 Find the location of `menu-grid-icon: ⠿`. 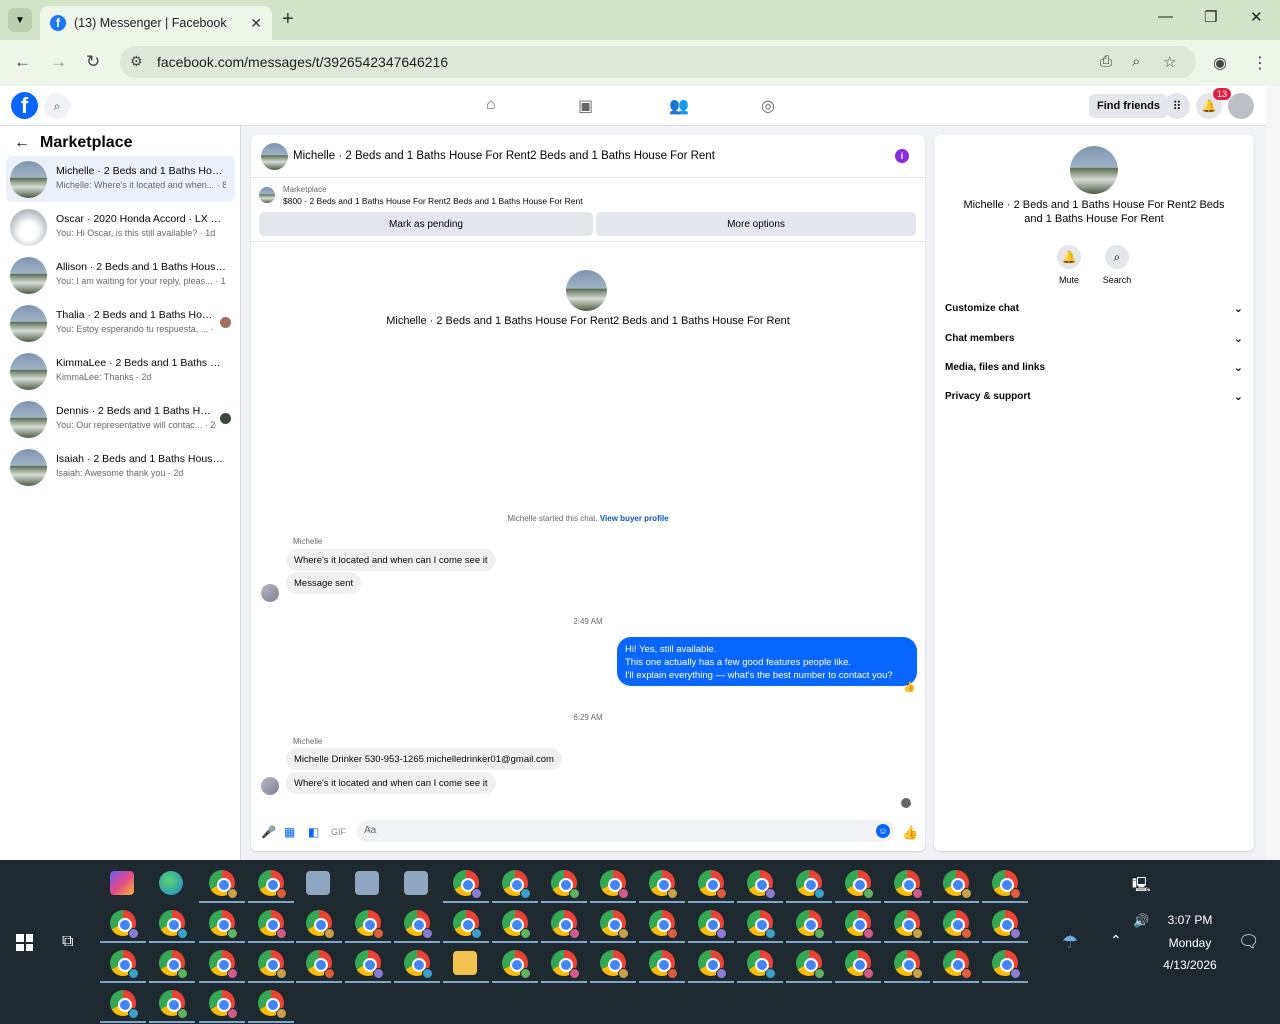

menu-grid-icon: ⠿ is located at coordinates (1177, 106).